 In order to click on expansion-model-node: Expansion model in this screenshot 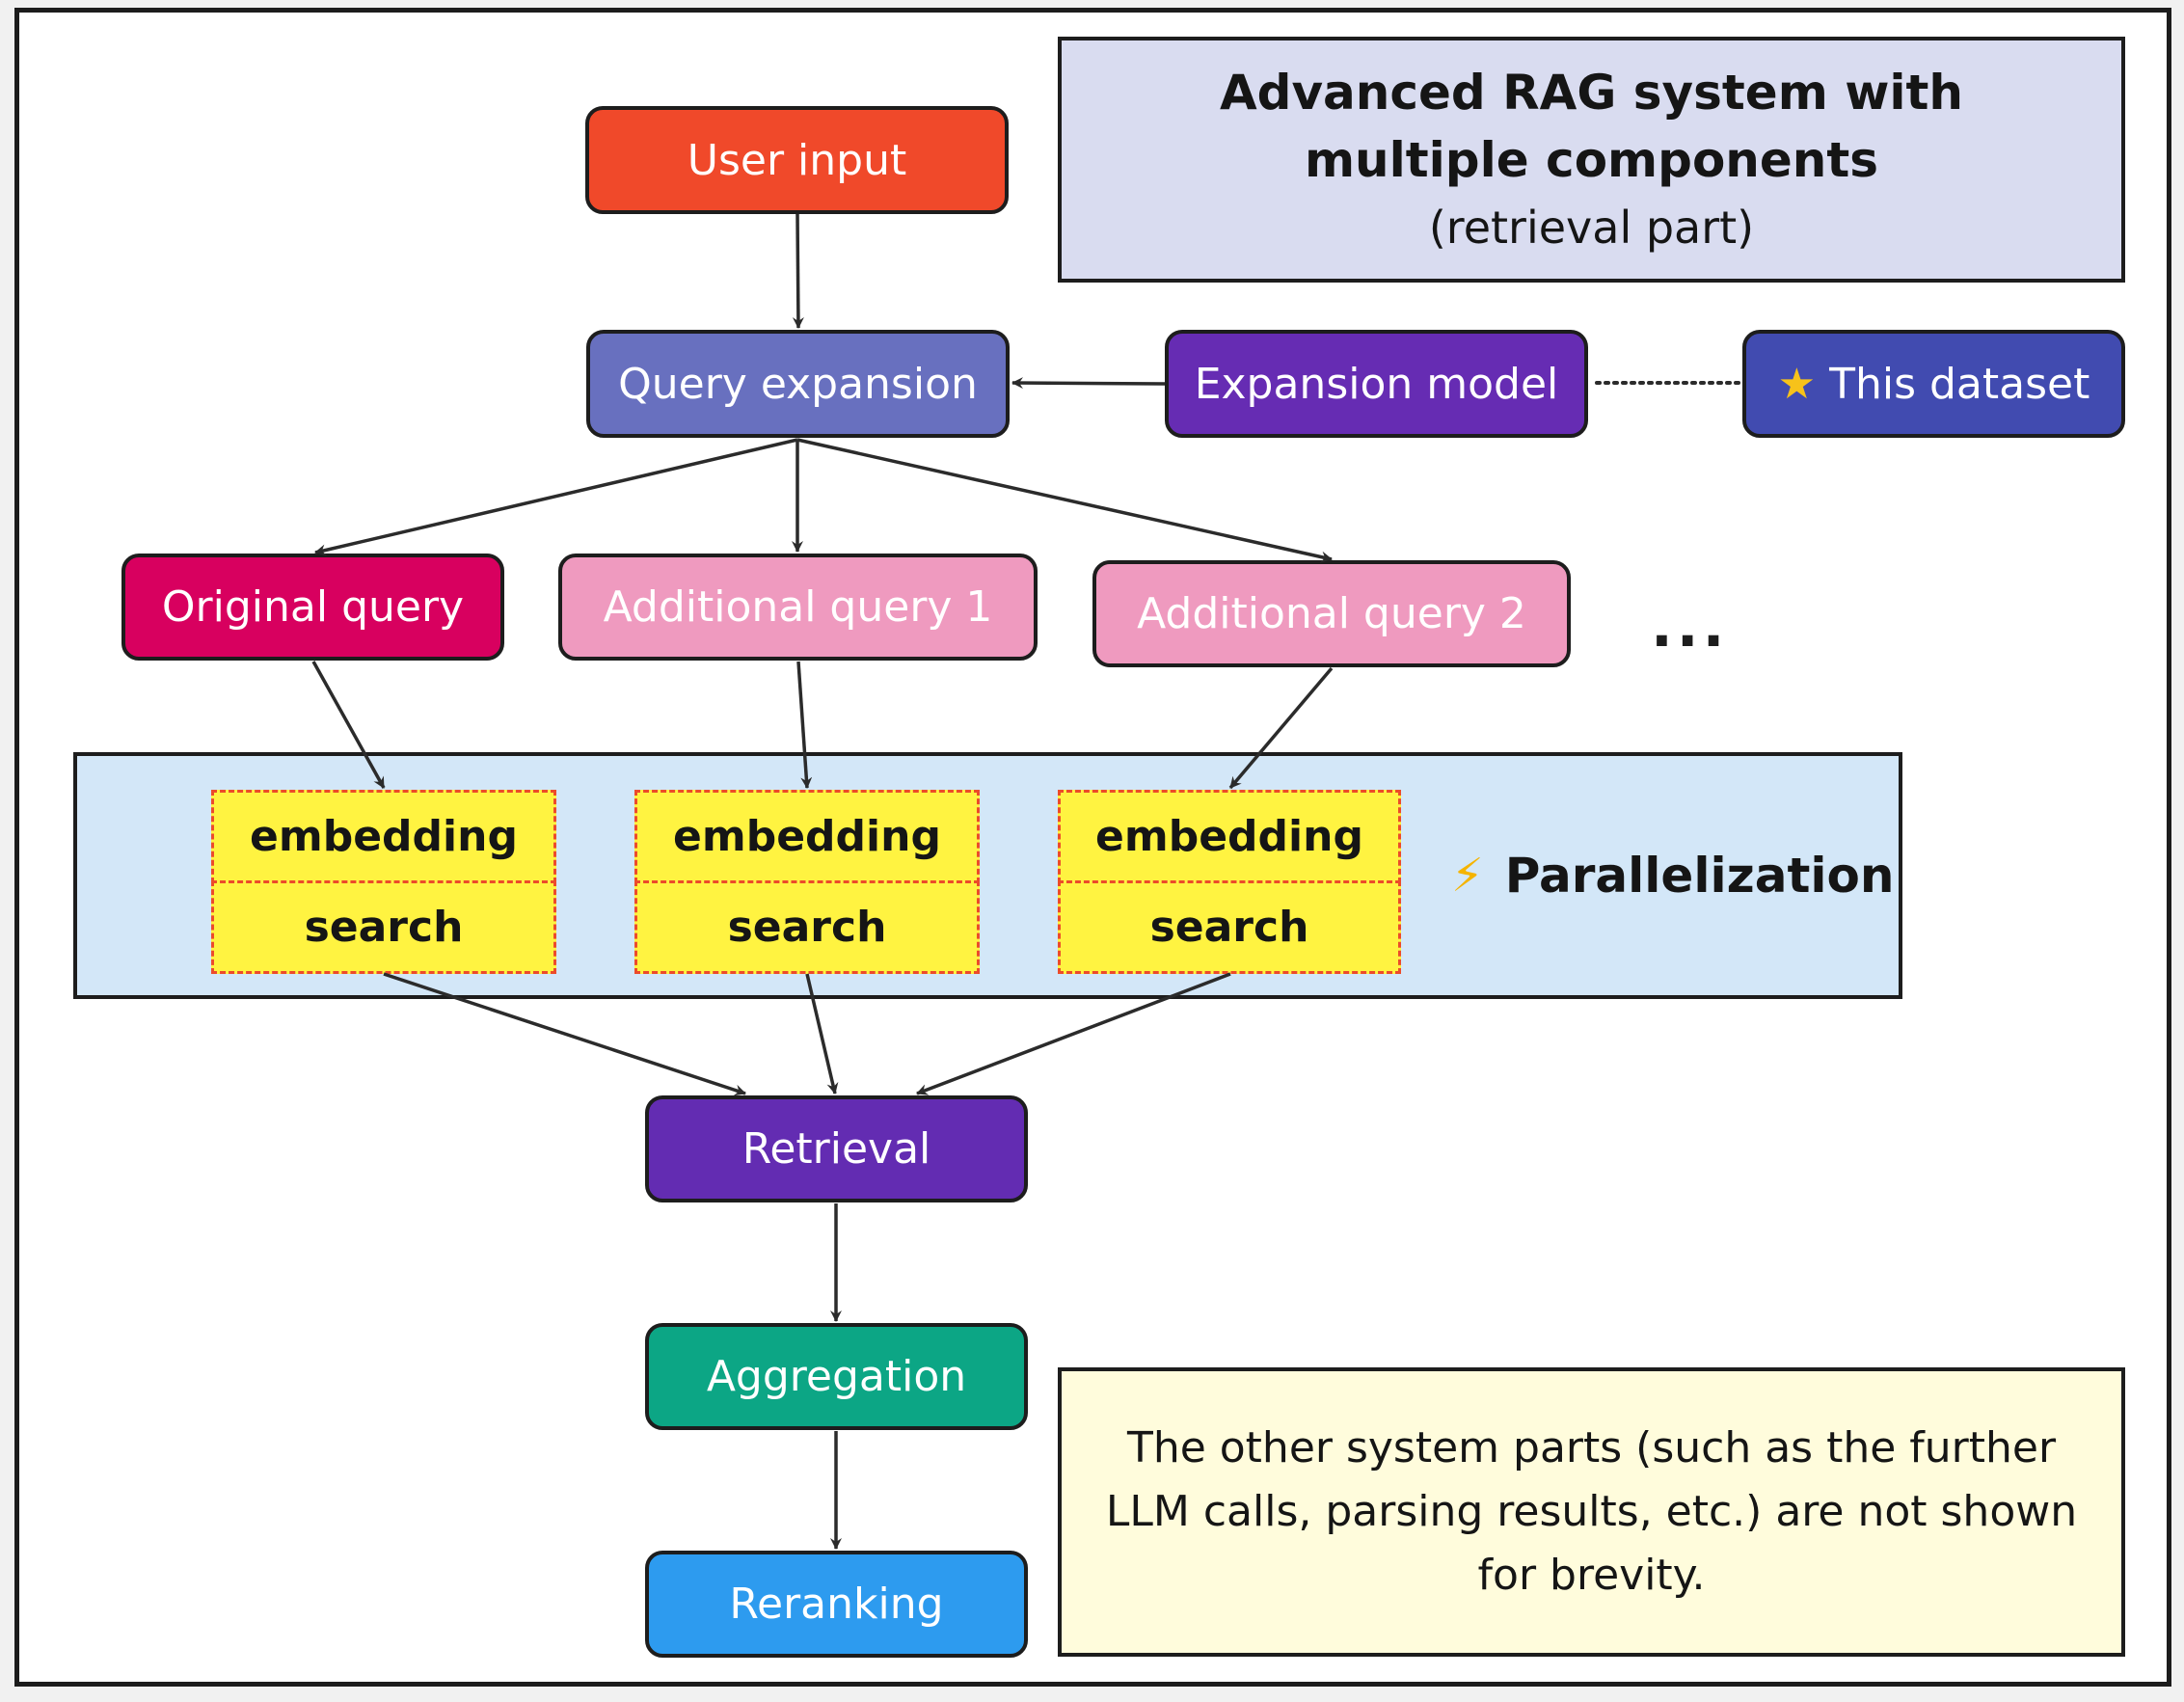, I will do `click(1376, 384)`.